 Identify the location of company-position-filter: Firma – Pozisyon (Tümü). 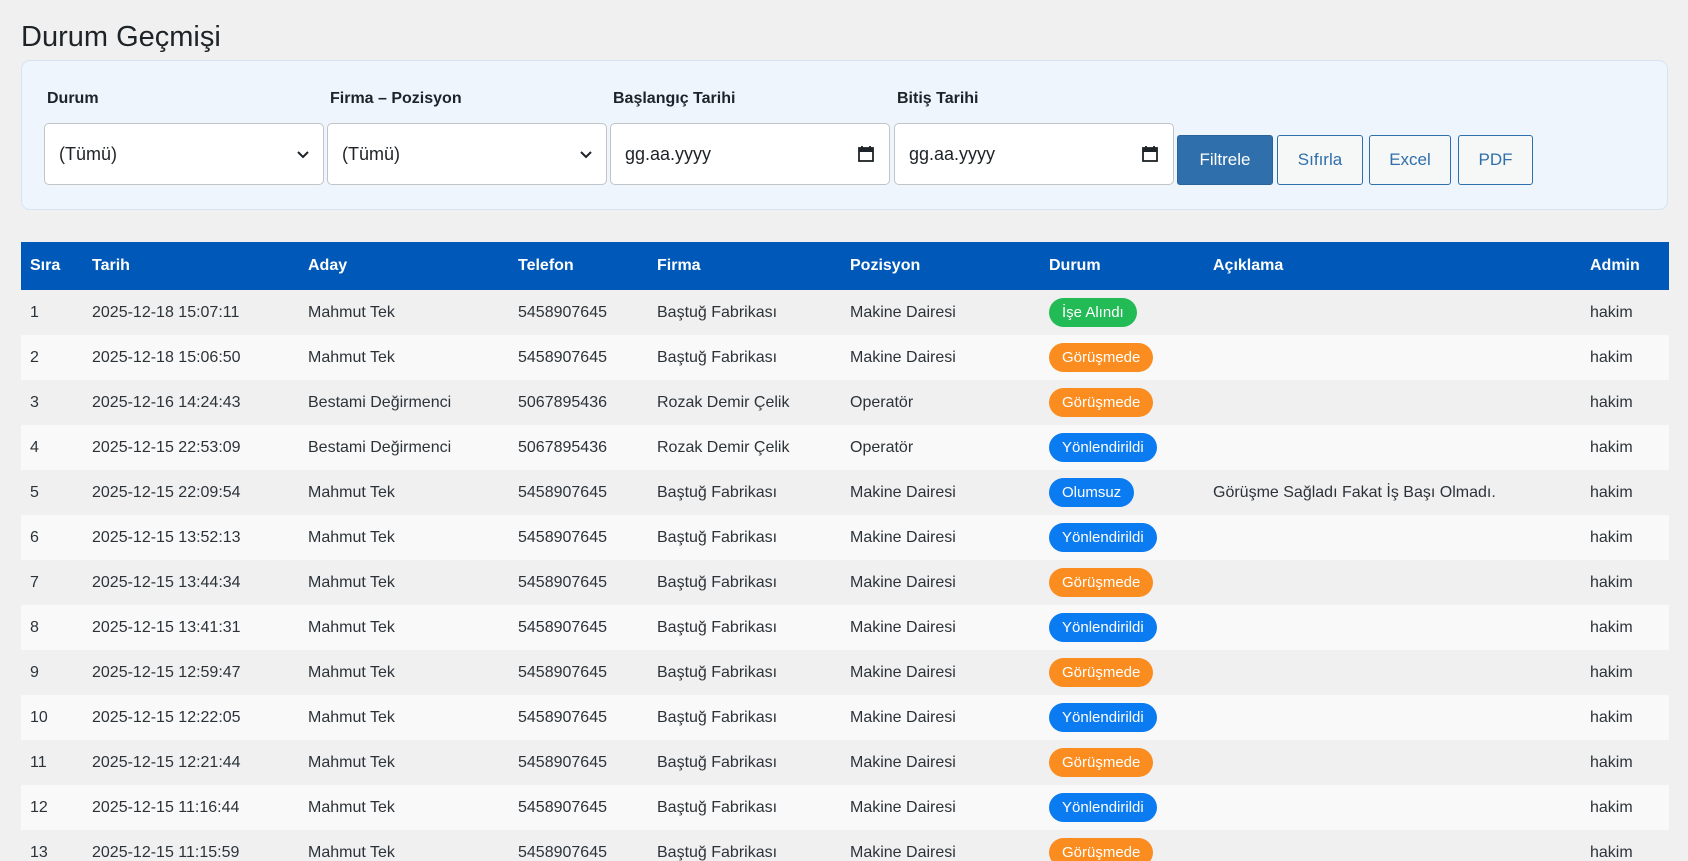
(467, 137).